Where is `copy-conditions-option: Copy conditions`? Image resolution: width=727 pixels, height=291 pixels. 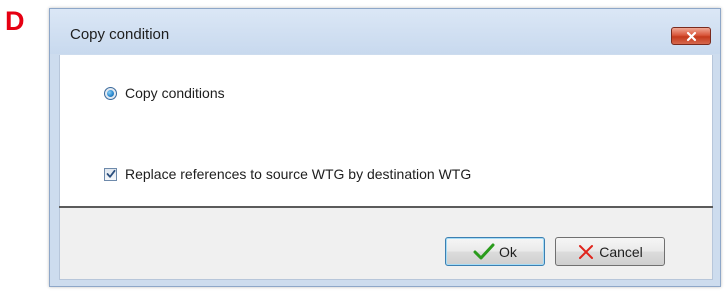
copy-conditions-option: Copy conditions is located at coordinates (164, 93).